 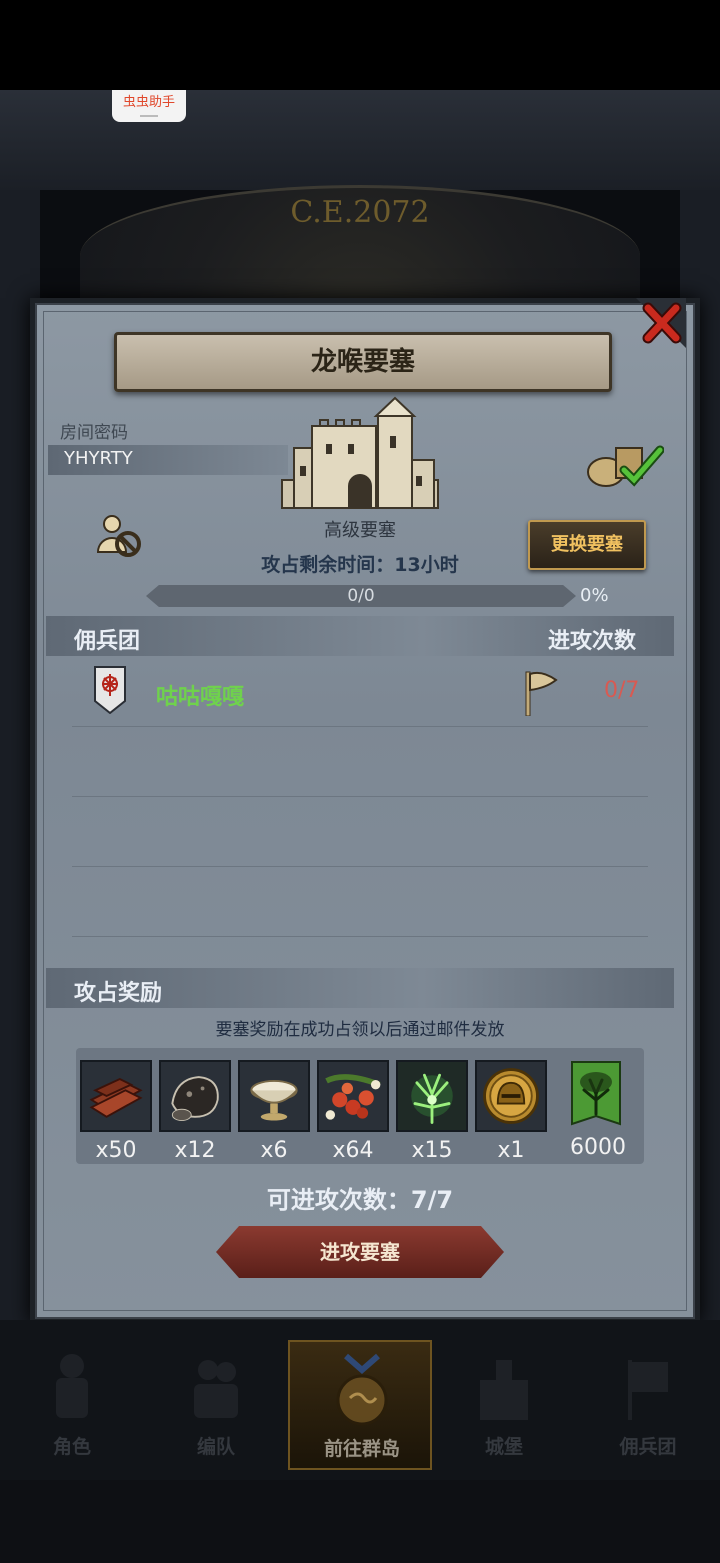 I want to click on guild-header: 佣兵团, so click(x=107, y=641).